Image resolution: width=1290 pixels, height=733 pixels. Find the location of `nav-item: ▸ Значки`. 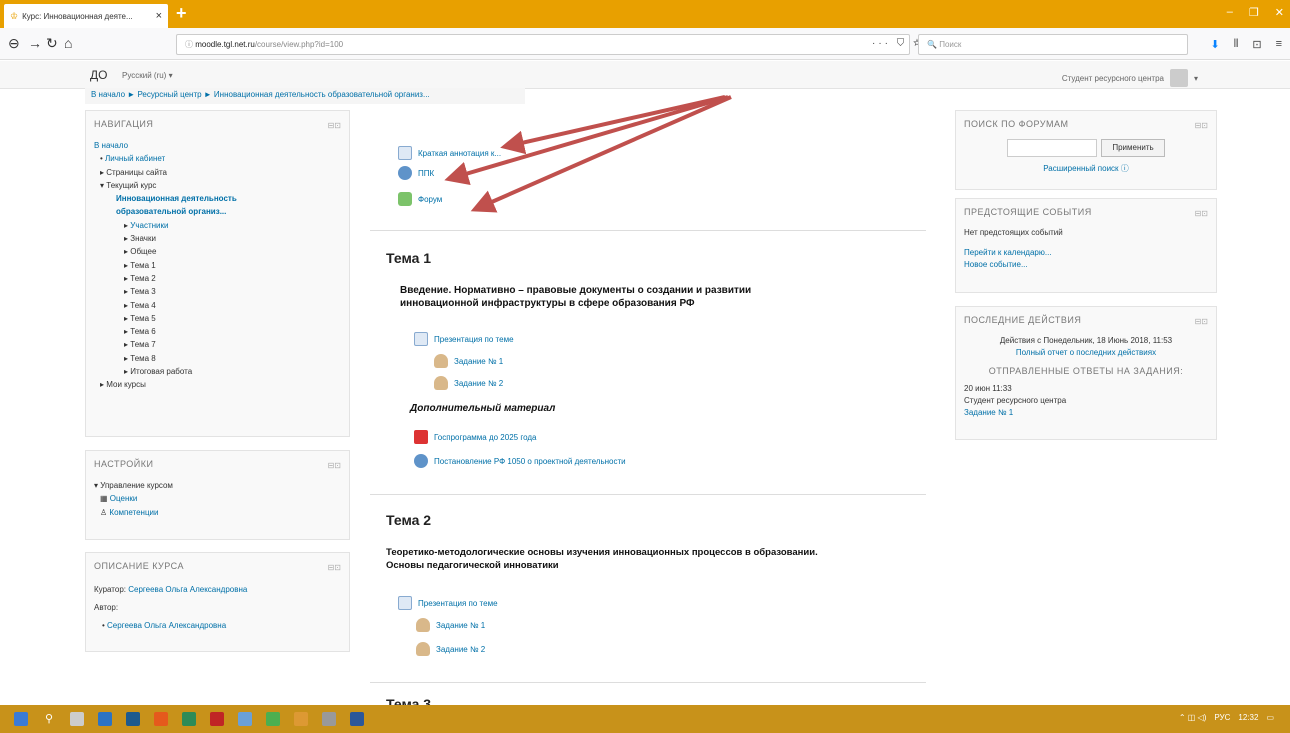

nav-item: ▸ Значки is located at coordinates (217, 238).